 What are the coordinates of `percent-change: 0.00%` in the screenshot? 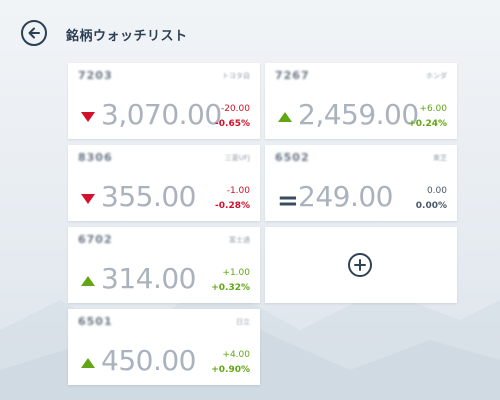 It's located at (431, 206).